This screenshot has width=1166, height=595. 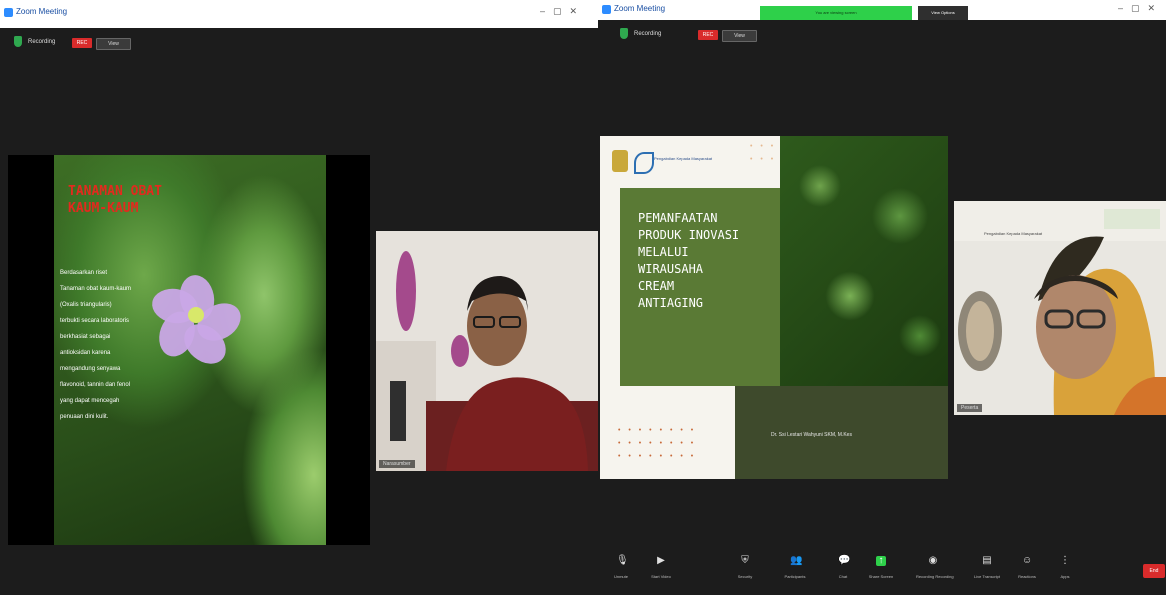 I want to click on toolbar-label: Chat, so click(x=843, y=576).